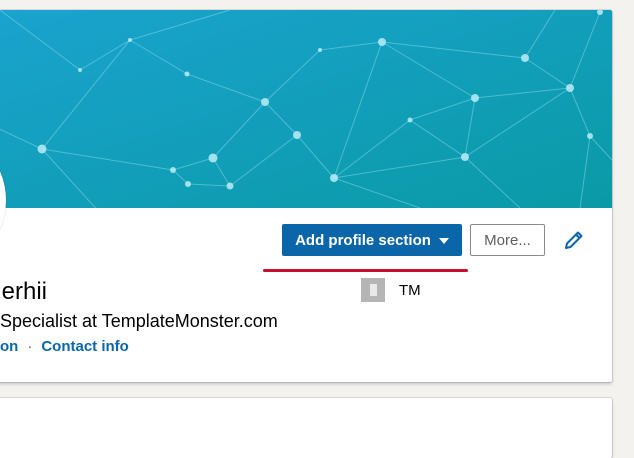 This screenshot has width=634, height=458. I want to click on company-name: TM, so click(410, 290).